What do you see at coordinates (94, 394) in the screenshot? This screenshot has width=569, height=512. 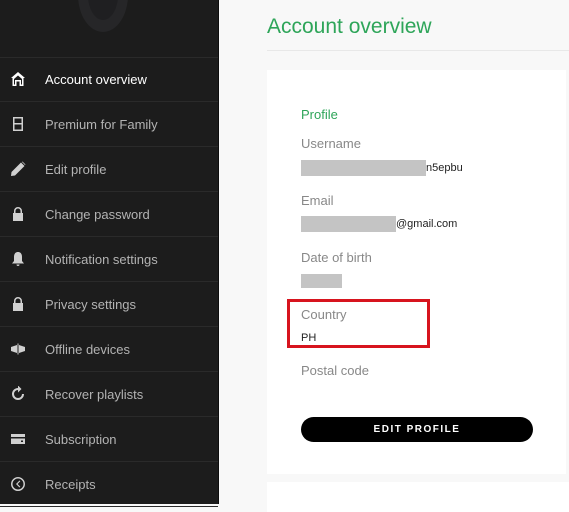 I see `sidebar-item-label: Recover playlists` at bounding box center [94, 394].